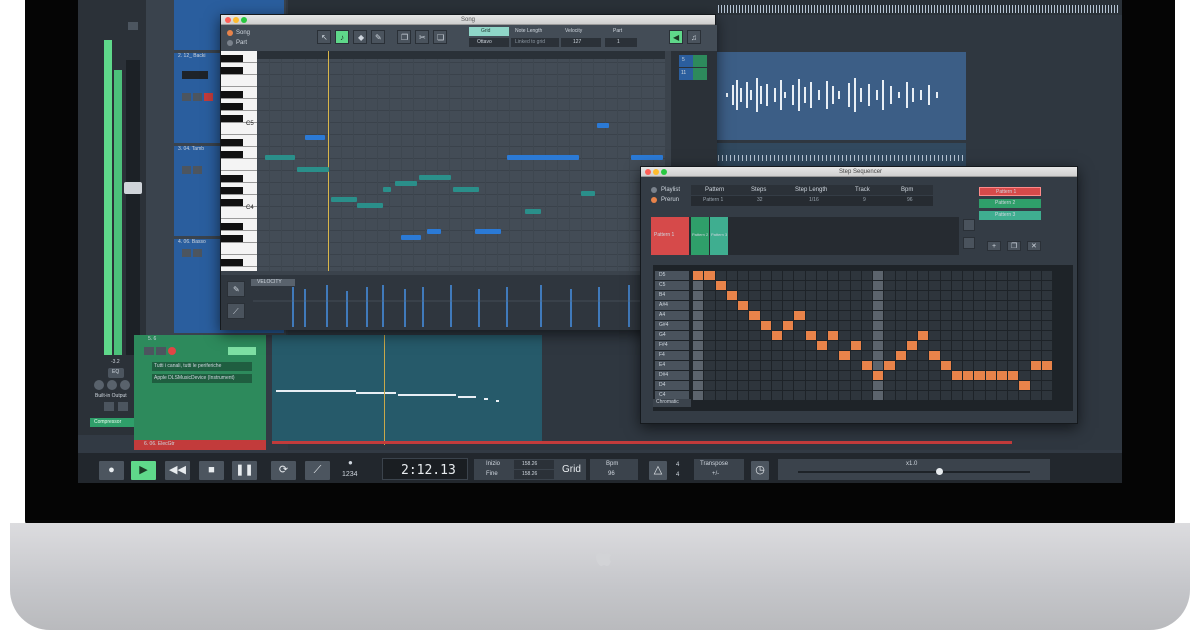 The height and width of the screenshot is (630, 1200). What do you see at coordinates (581, 42) in the screenshot?
I see `velocity-input: 127` at bounding box center [581, 42].